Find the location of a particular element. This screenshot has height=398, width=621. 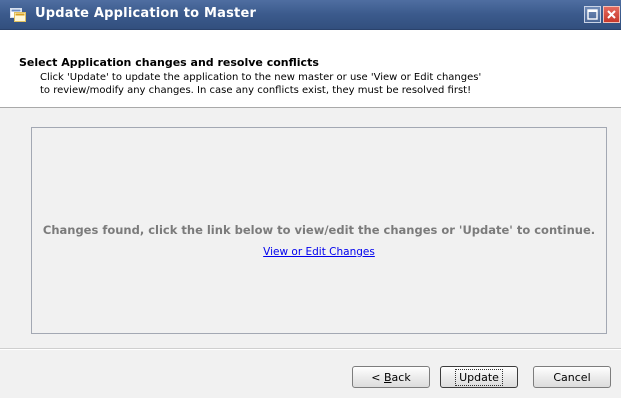

back-button-mnemonic: B is located at coordinates (388, 377).